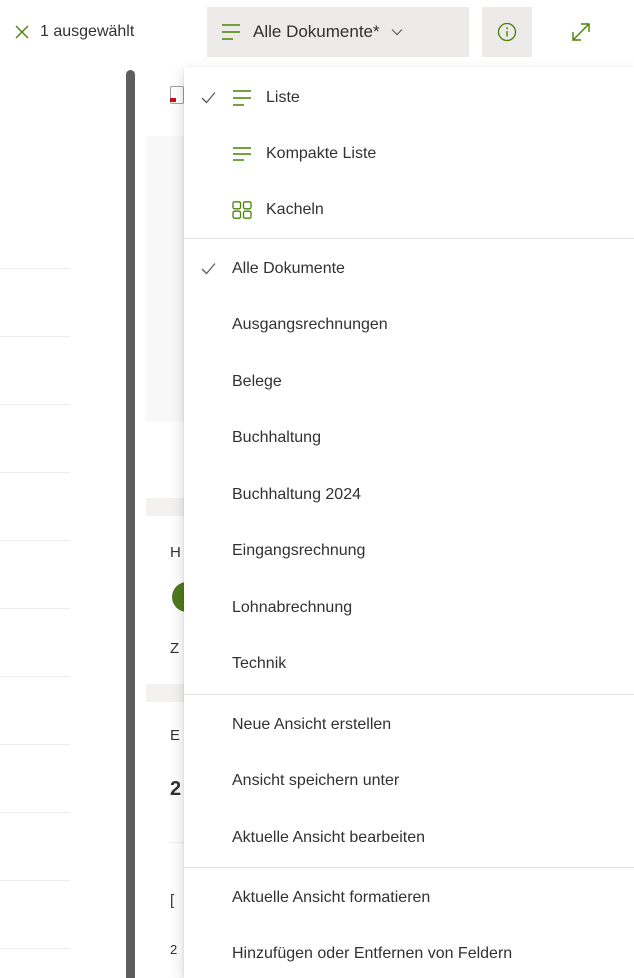 The image size is (634, 978). What do you see at coordinates (409, 551) in the screenshot?
I see `menu-item-eingangsrechnung: Eingangsrechnung` at bounding box center [409, 551].